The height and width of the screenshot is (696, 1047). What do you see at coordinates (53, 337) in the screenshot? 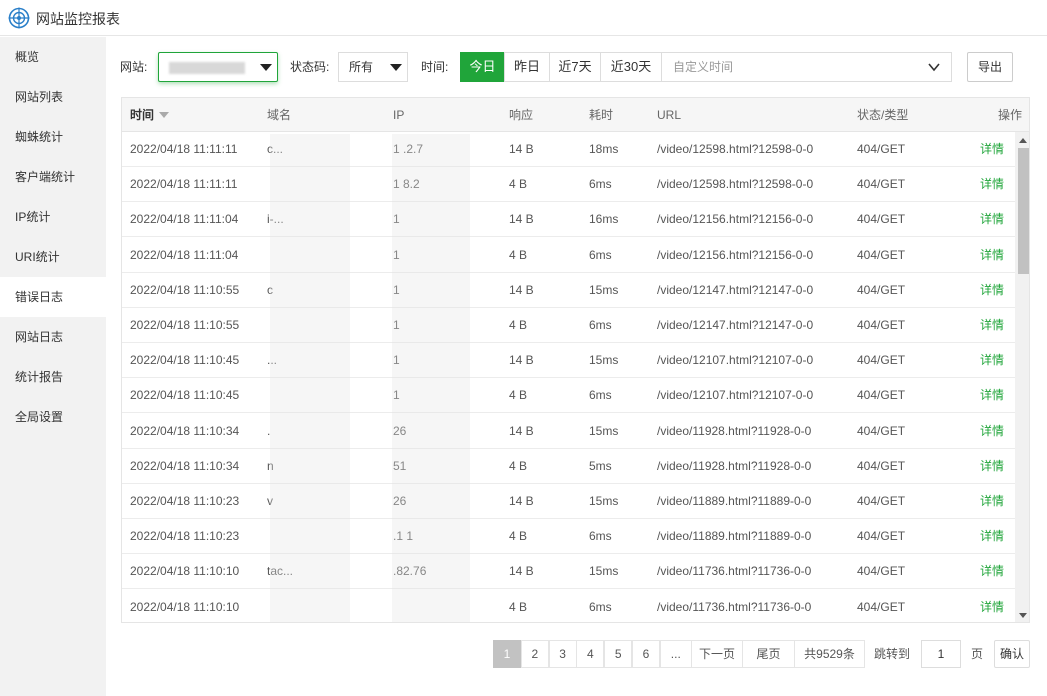
I see `sidebar-item-site-log: 网站日志` at bounding box center [53, 337].